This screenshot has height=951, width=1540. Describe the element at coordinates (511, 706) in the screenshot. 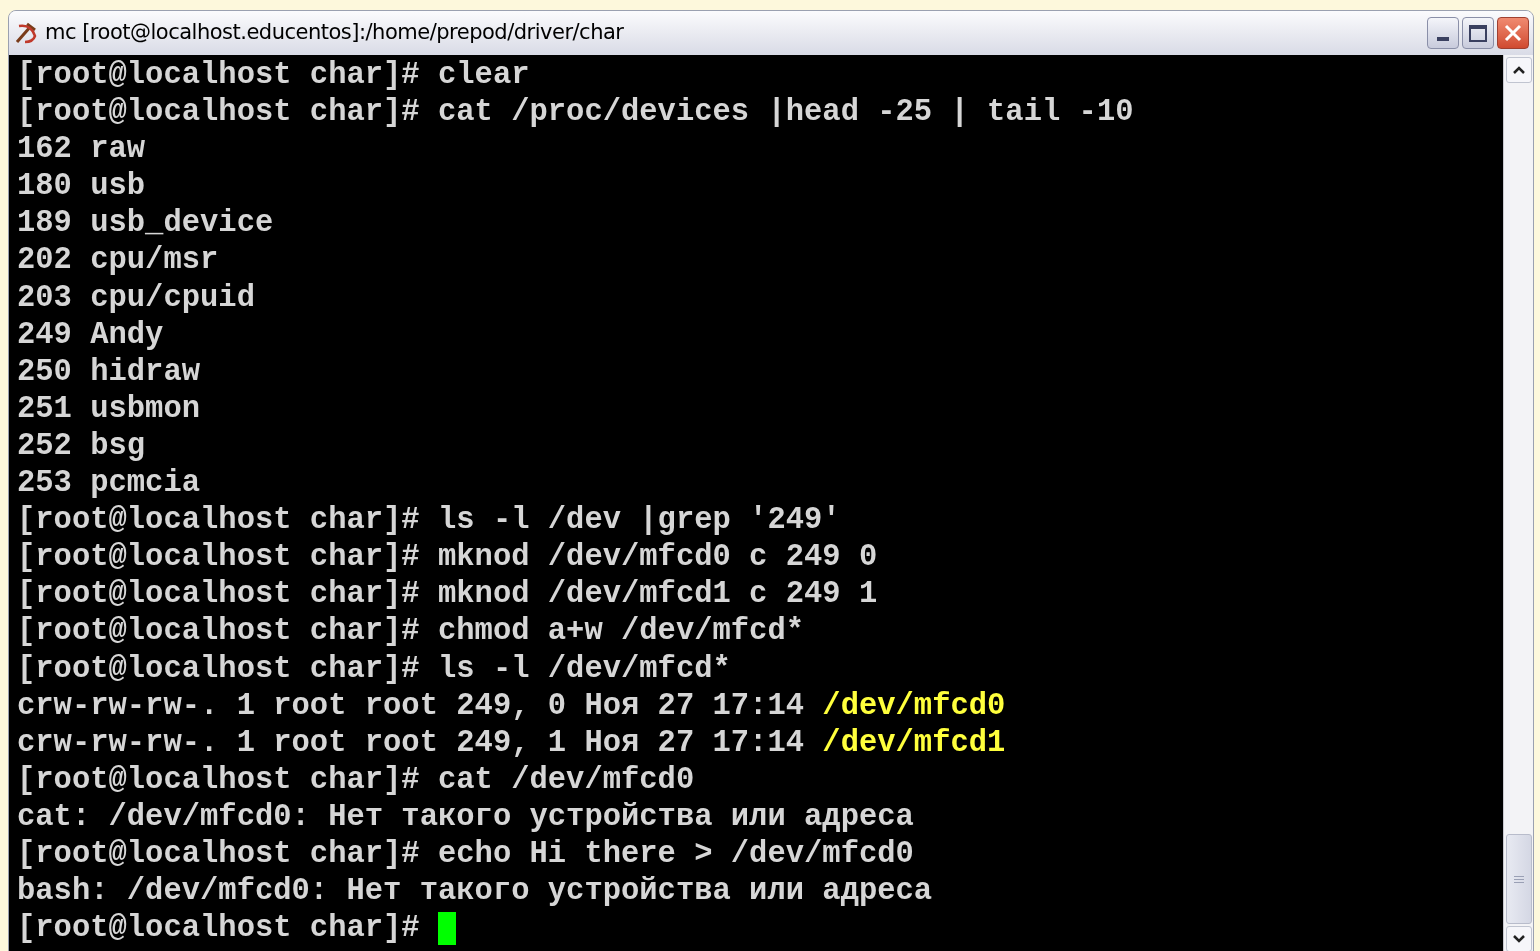

I see `terminal-line: crw-rw-rw-. 1 root root 249, 0 Ноя 27 17:14 /dev/mfcd0` at that location.